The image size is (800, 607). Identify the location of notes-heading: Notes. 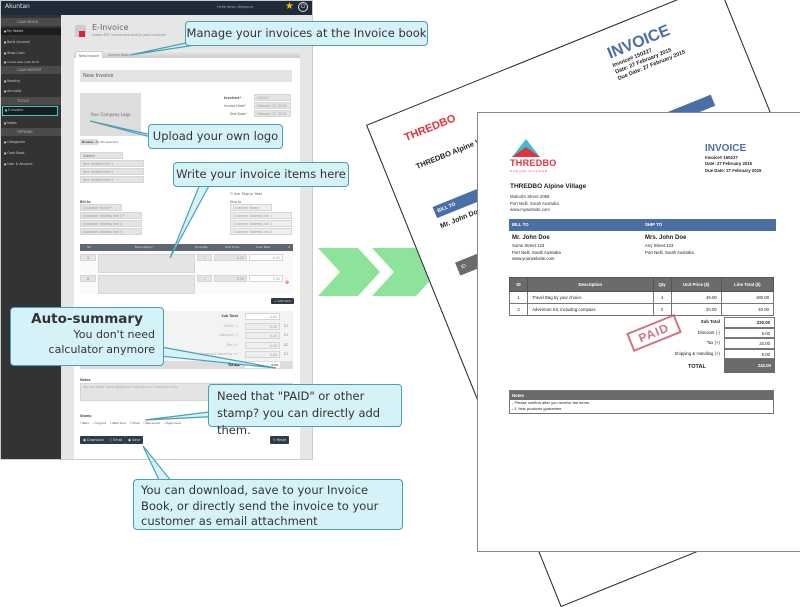
(641, 395).